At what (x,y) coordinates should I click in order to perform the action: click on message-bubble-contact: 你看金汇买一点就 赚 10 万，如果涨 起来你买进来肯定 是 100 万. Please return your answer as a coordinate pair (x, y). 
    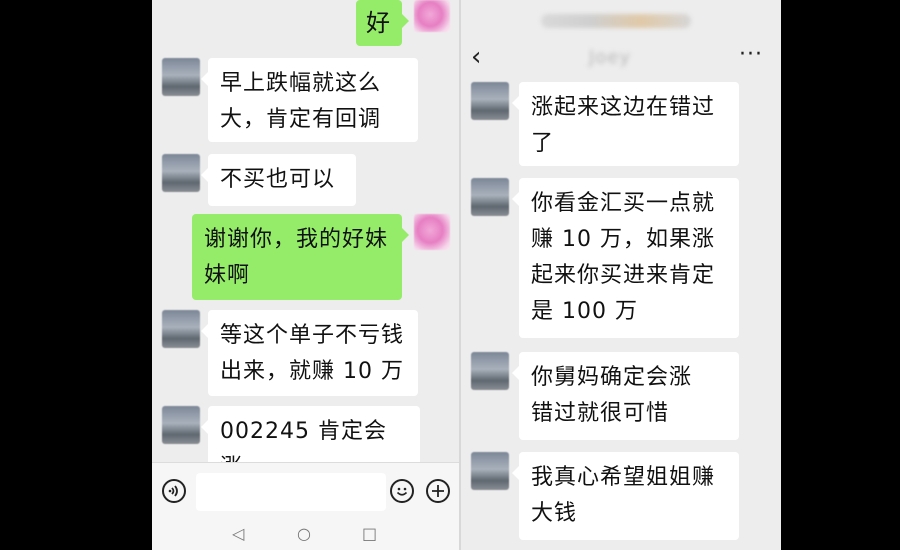
    Looking at the image, I should click on (625, 258).